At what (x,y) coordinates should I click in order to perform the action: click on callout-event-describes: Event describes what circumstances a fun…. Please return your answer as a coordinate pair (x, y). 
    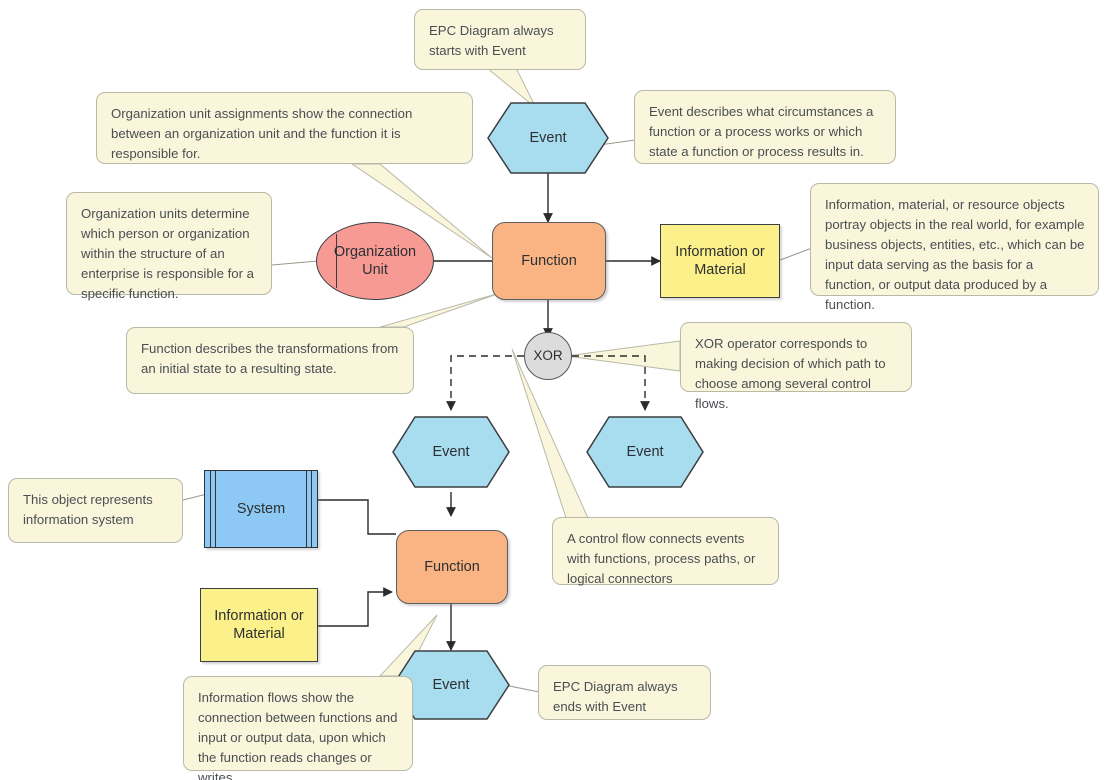
    Looking at the image, I should click on (765, 127).